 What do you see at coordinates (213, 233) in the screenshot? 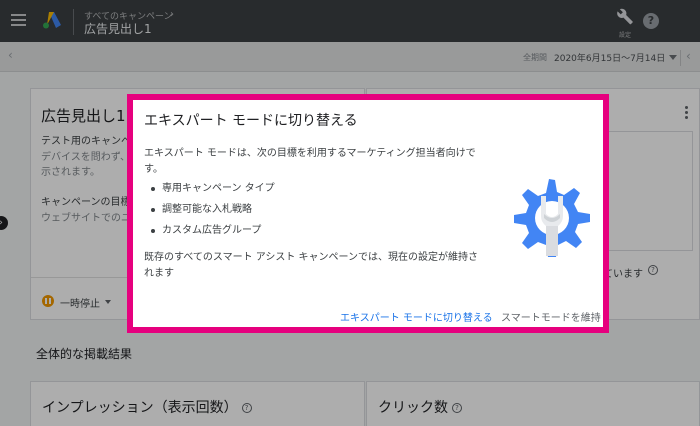
I see `list-item: カスタム広告グループ` at bounding box center [213, 233].